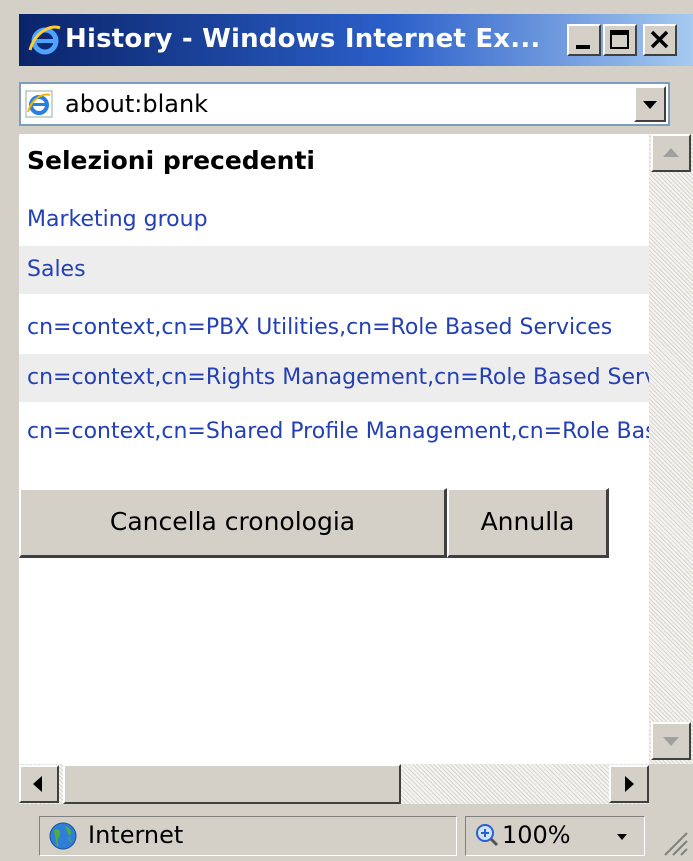 Image resolution: width=693 pixels, height=861 pixels. I want to click on arrow-left-icon, so click(37, 784).